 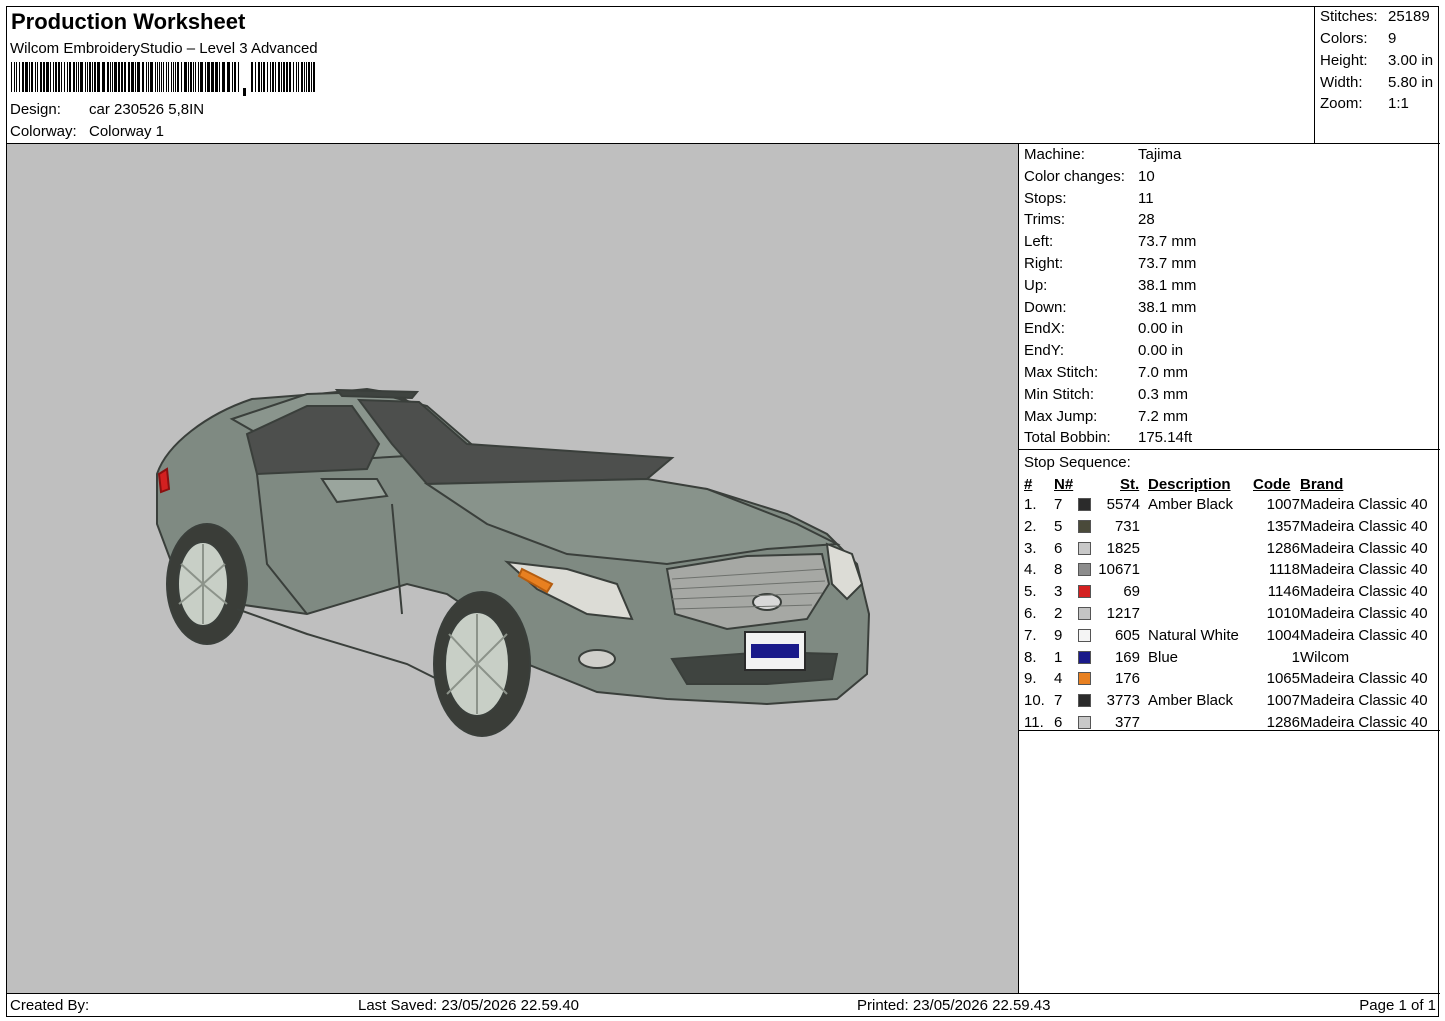 I want to click on stitches-row: Stitches: 25189, so click(x=1375, y=16).